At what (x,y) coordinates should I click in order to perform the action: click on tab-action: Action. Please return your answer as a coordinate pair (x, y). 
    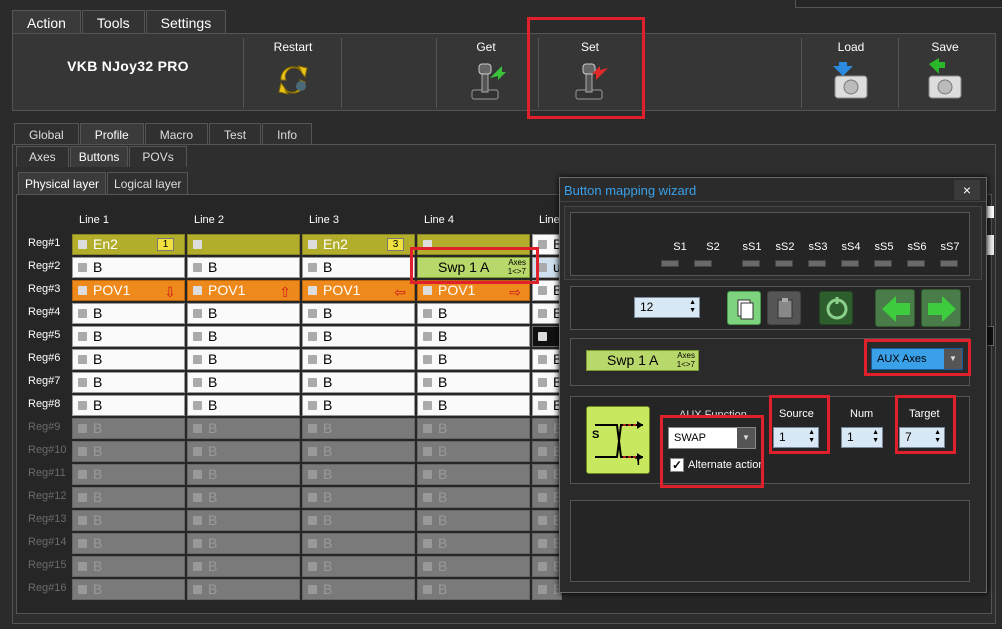
    Looking at the image, I should click on (46, 22).